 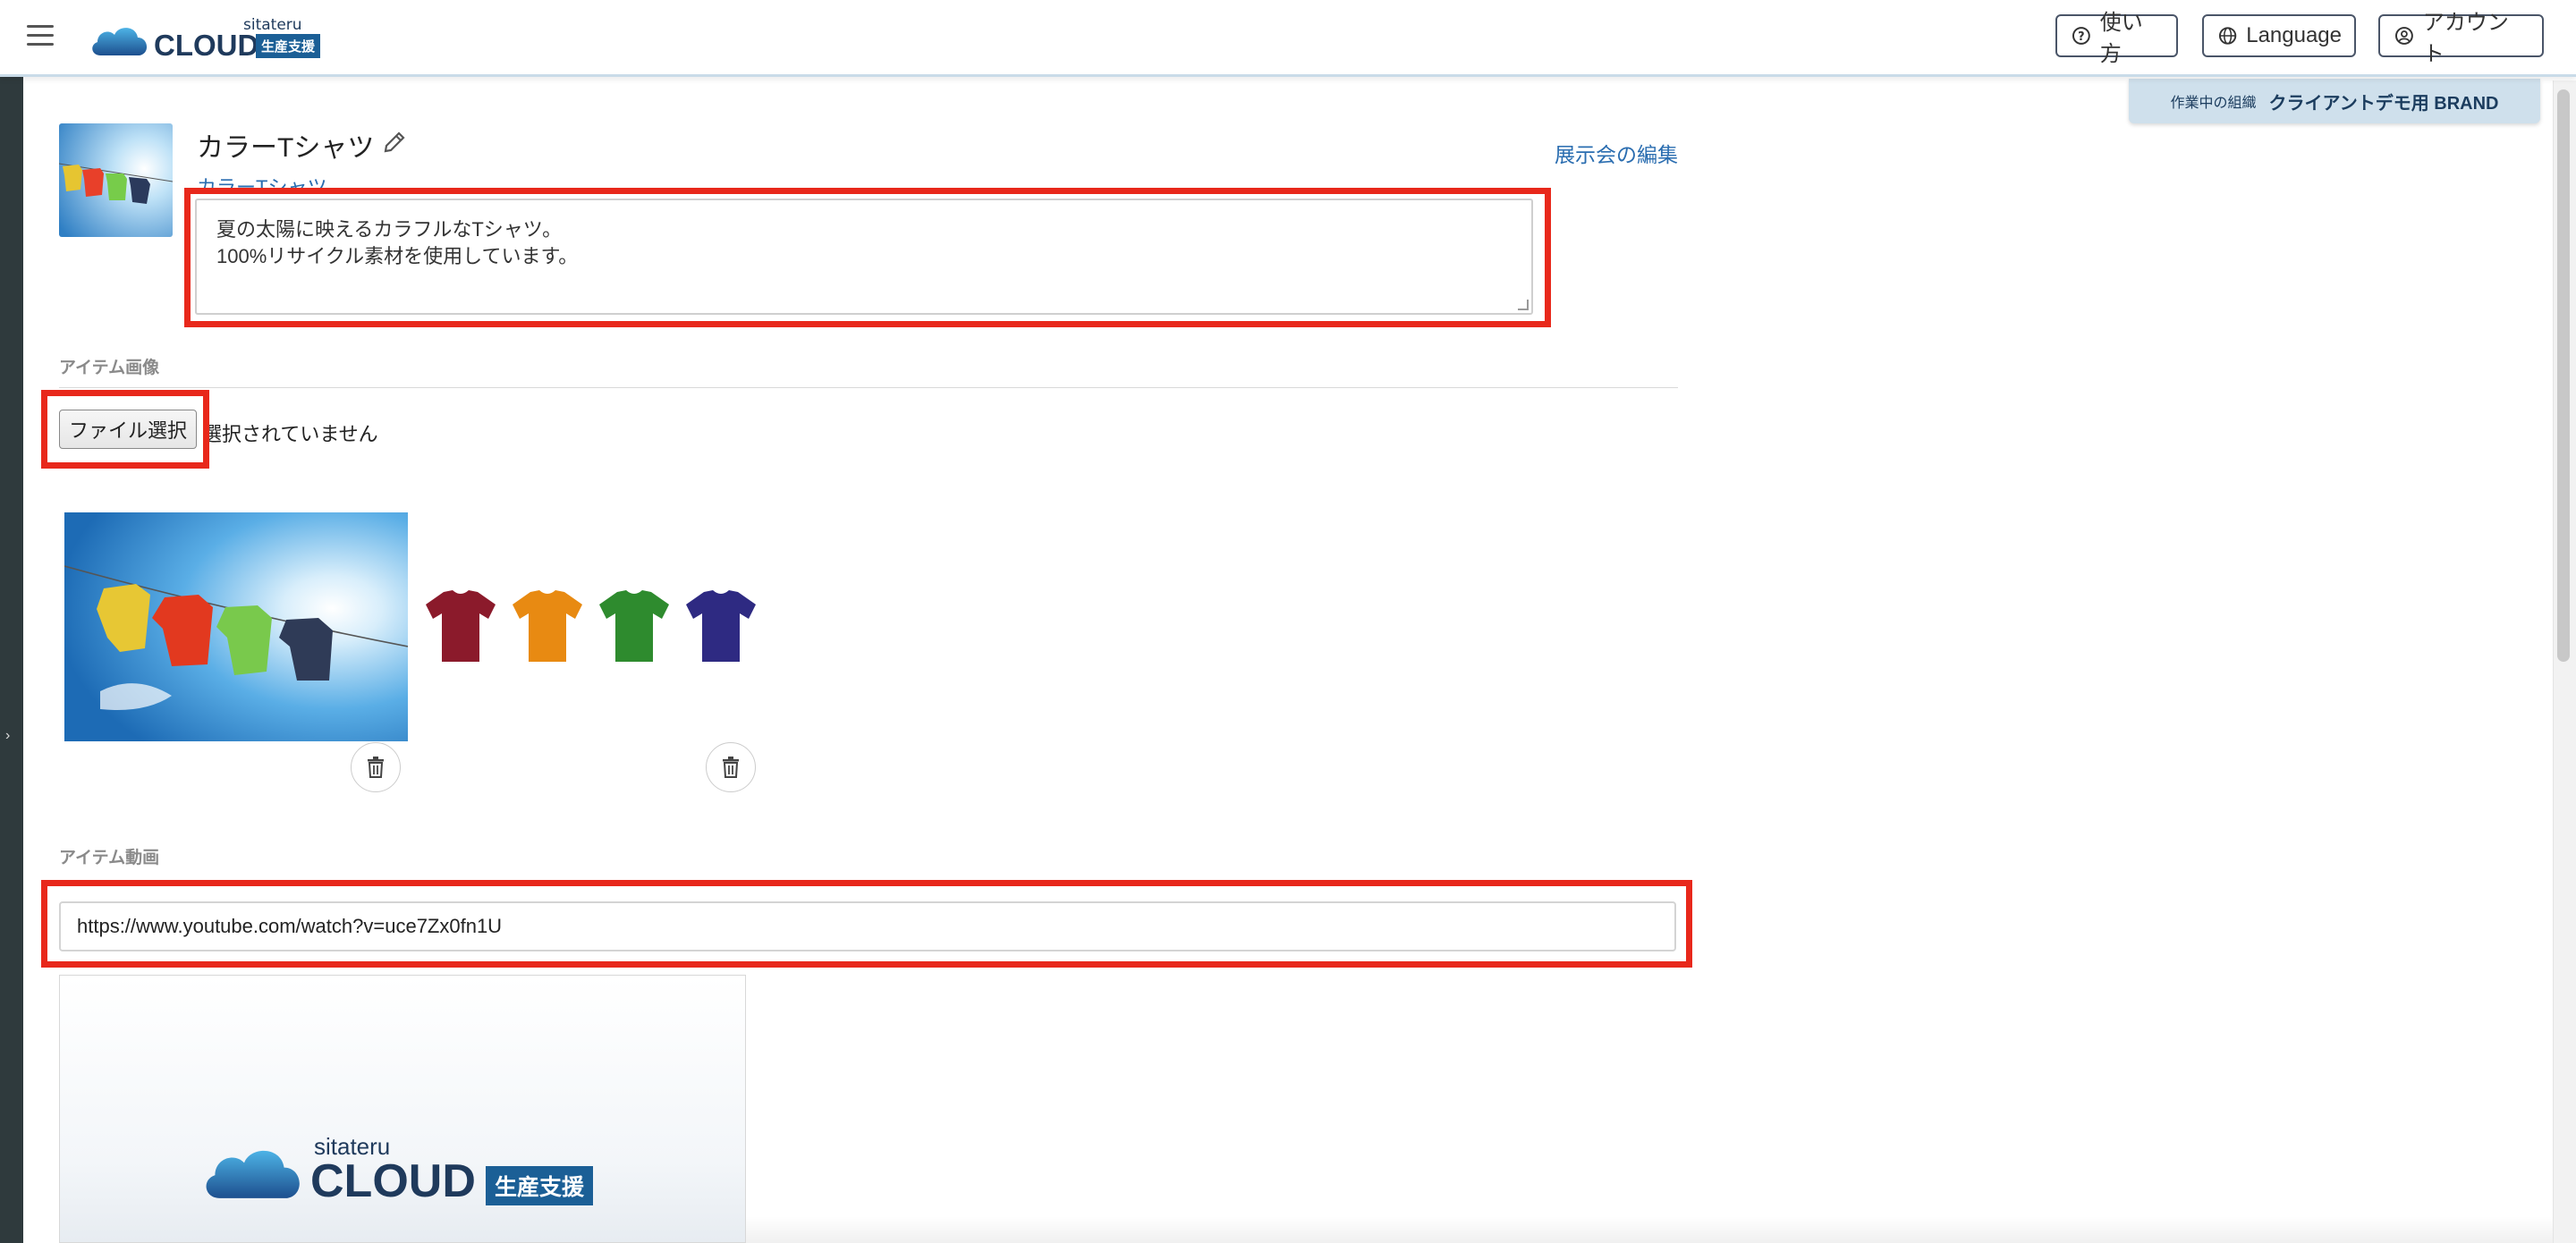 I want to click on file-status-text: 選択されていません, so click(x=290, y=434).